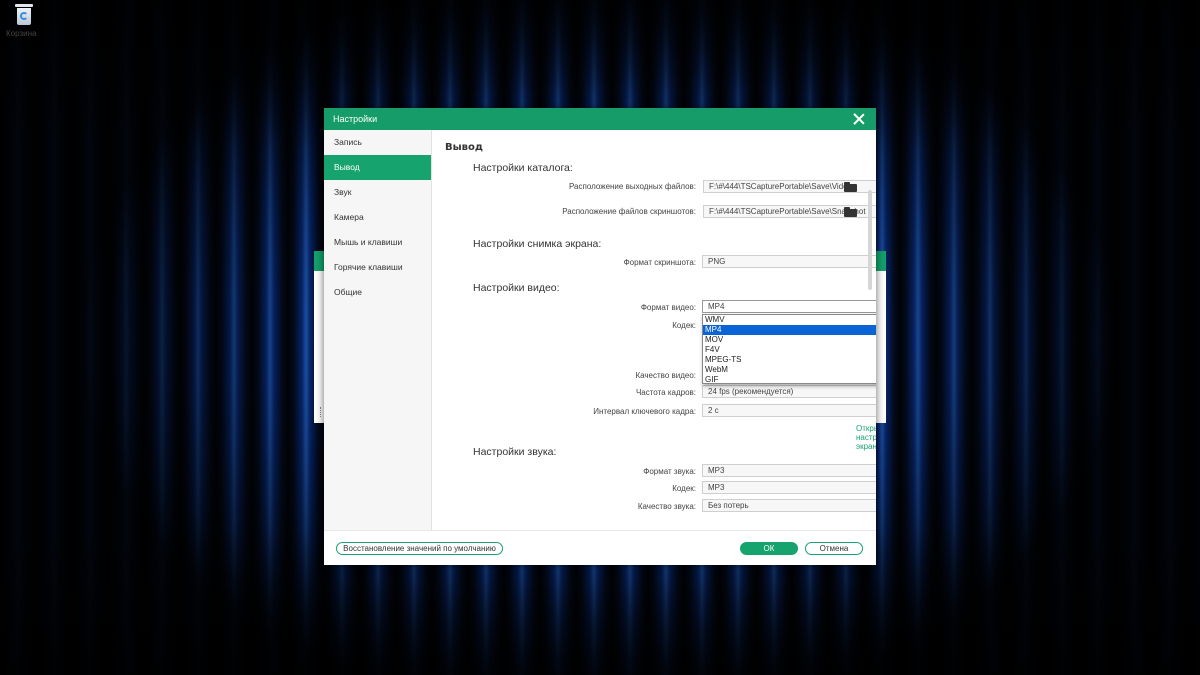 The width and height of the screenshot is (1200, 675). Describe the element at coordinates (789, 370) in the screenshot. I see `format-option-webm: WebM` at that location.